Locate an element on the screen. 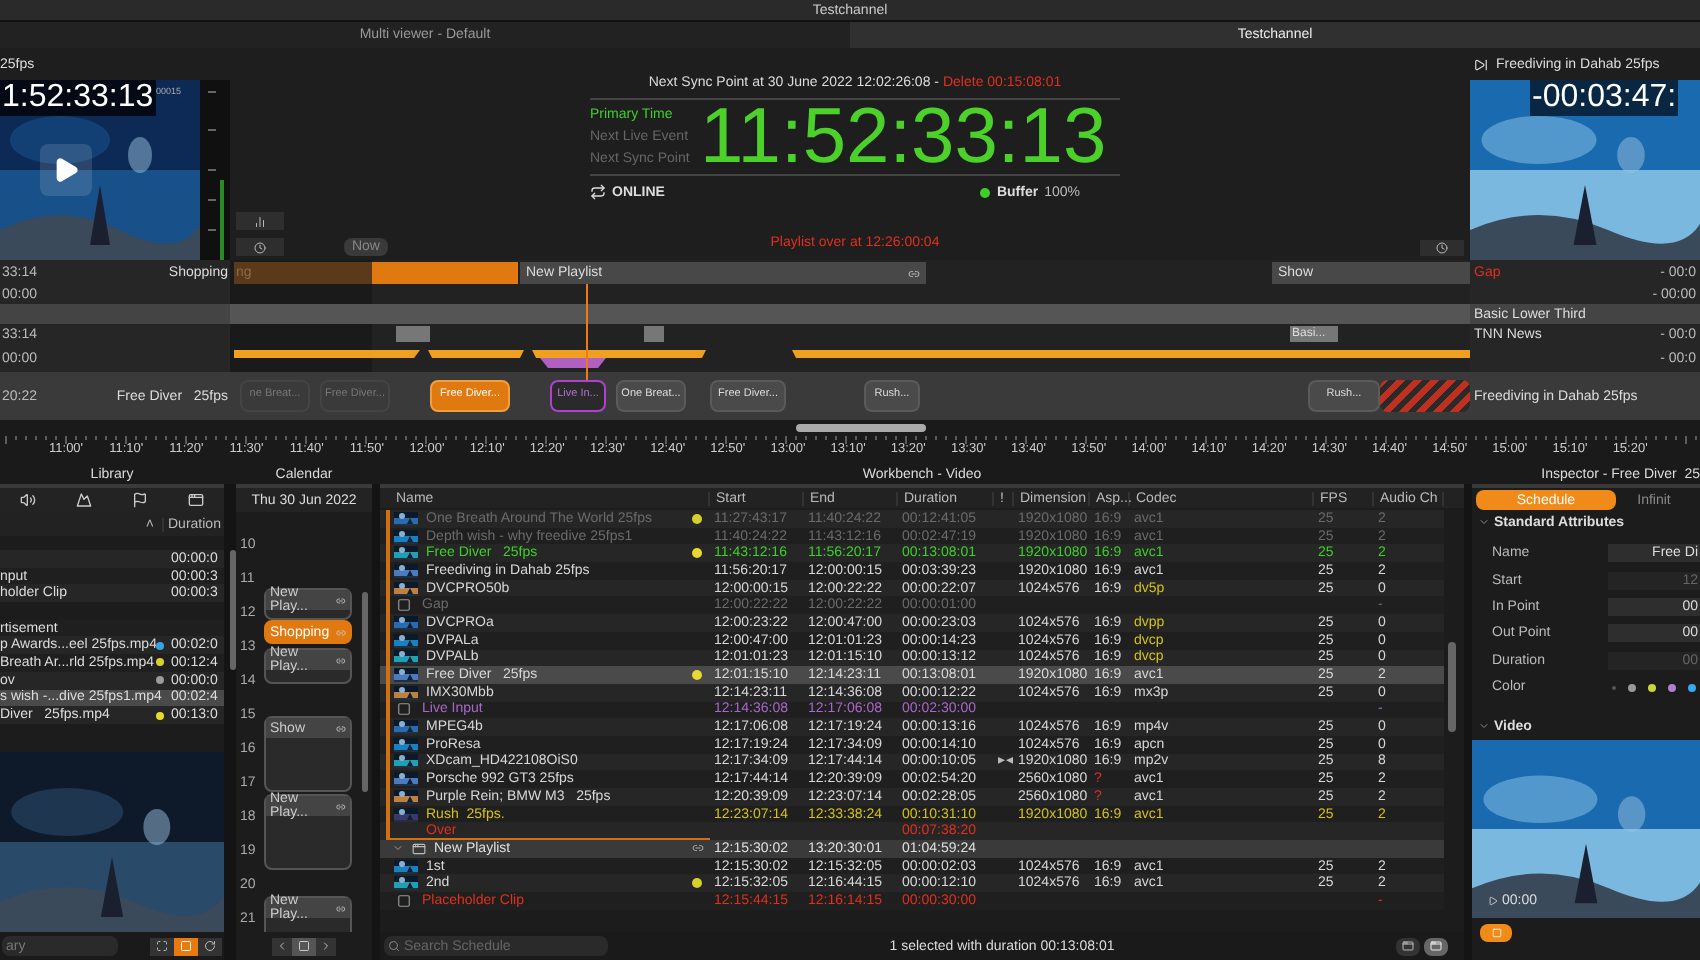 This screenshot has height=960, width=1700. next-button is located at coordinates (326, 946).